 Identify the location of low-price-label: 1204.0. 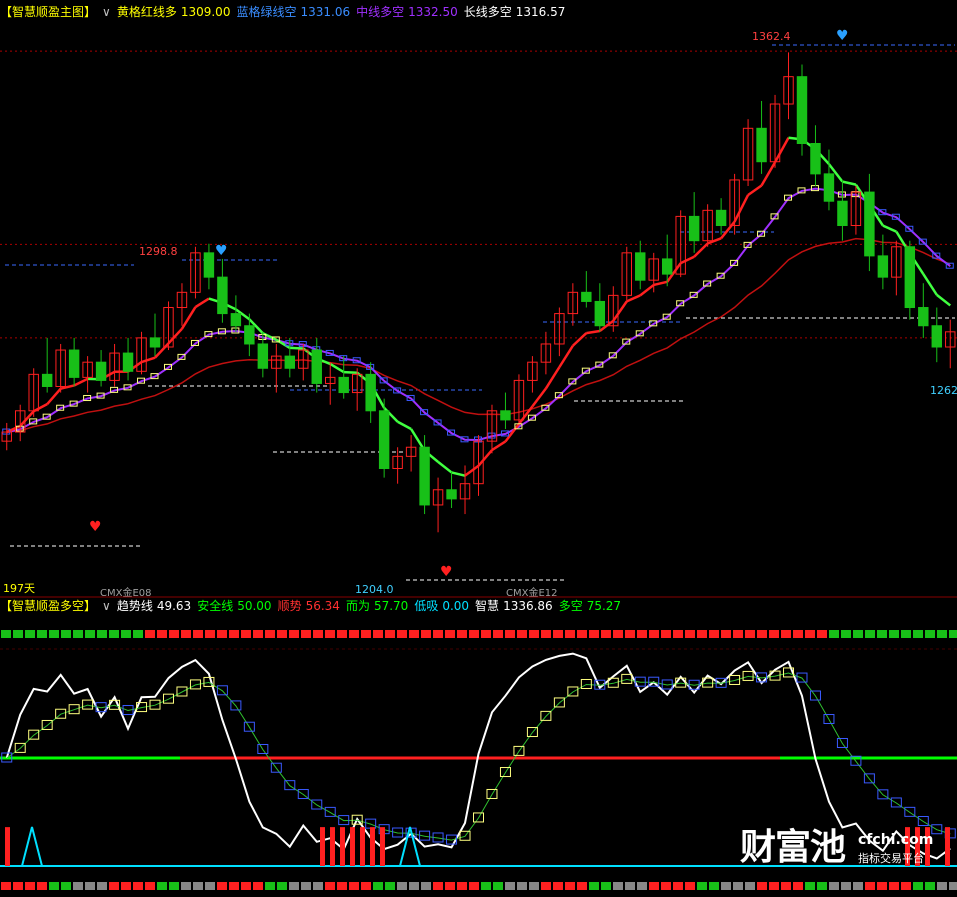
(374, 589).